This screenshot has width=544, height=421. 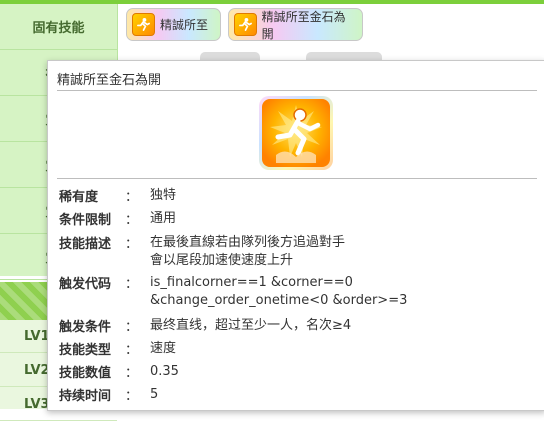 I want to click on row-label-unique: 固有技能, so click(x=58, y=27).